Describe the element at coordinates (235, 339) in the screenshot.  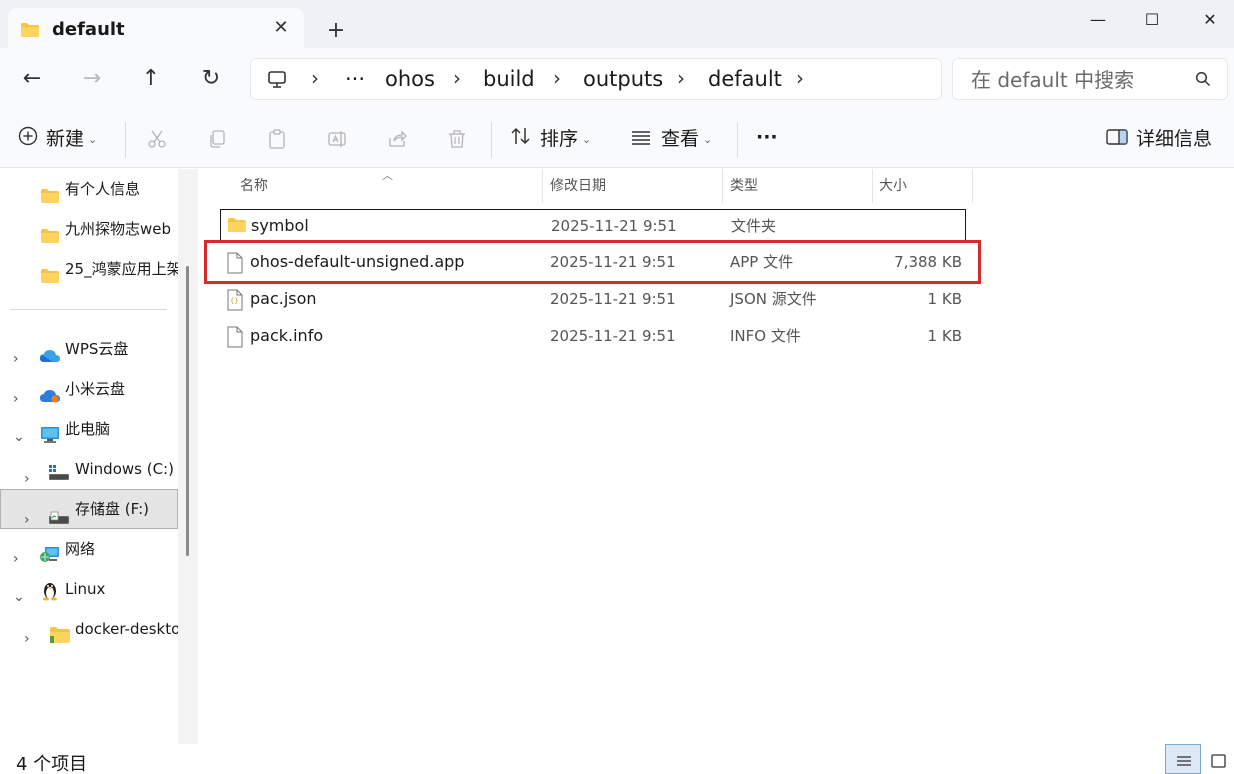
I see `file-icon` at that location.